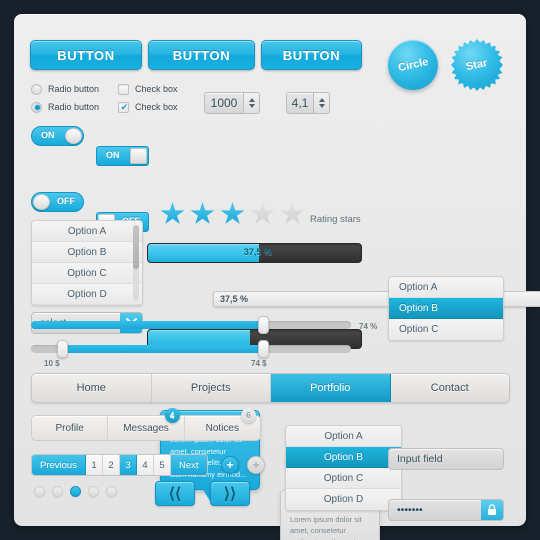 The image size is (540, 540). I want to click on checkbox-group: Check box Check box, so click(148, 98).